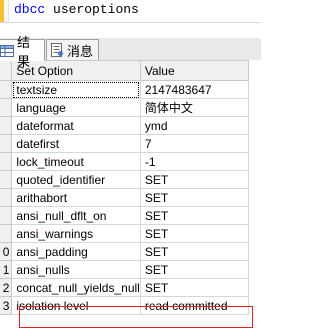 The height and width of the screenshot is (336, 320). I want to click on value-cell: 2147483647, so click(194, 89).